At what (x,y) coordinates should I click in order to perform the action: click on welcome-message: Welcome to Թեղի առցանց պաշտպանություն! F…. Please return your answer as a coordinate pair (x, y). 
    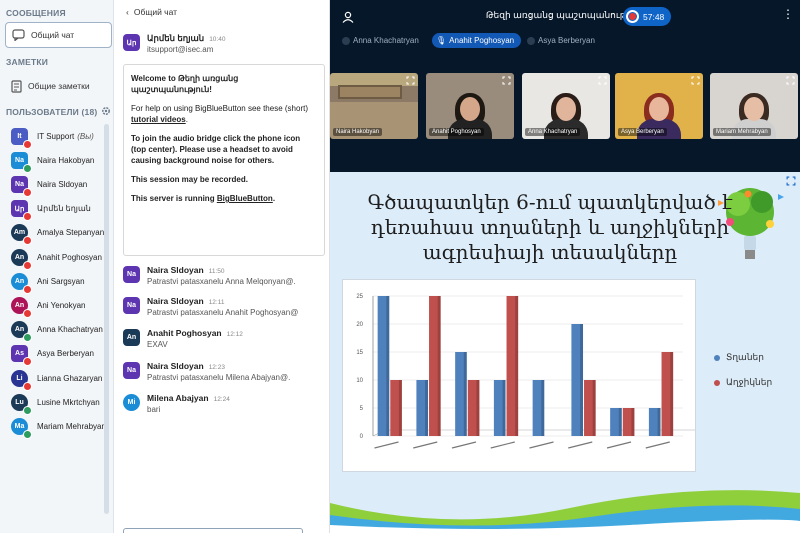
    Looking at the image, I should click on (224, 160).